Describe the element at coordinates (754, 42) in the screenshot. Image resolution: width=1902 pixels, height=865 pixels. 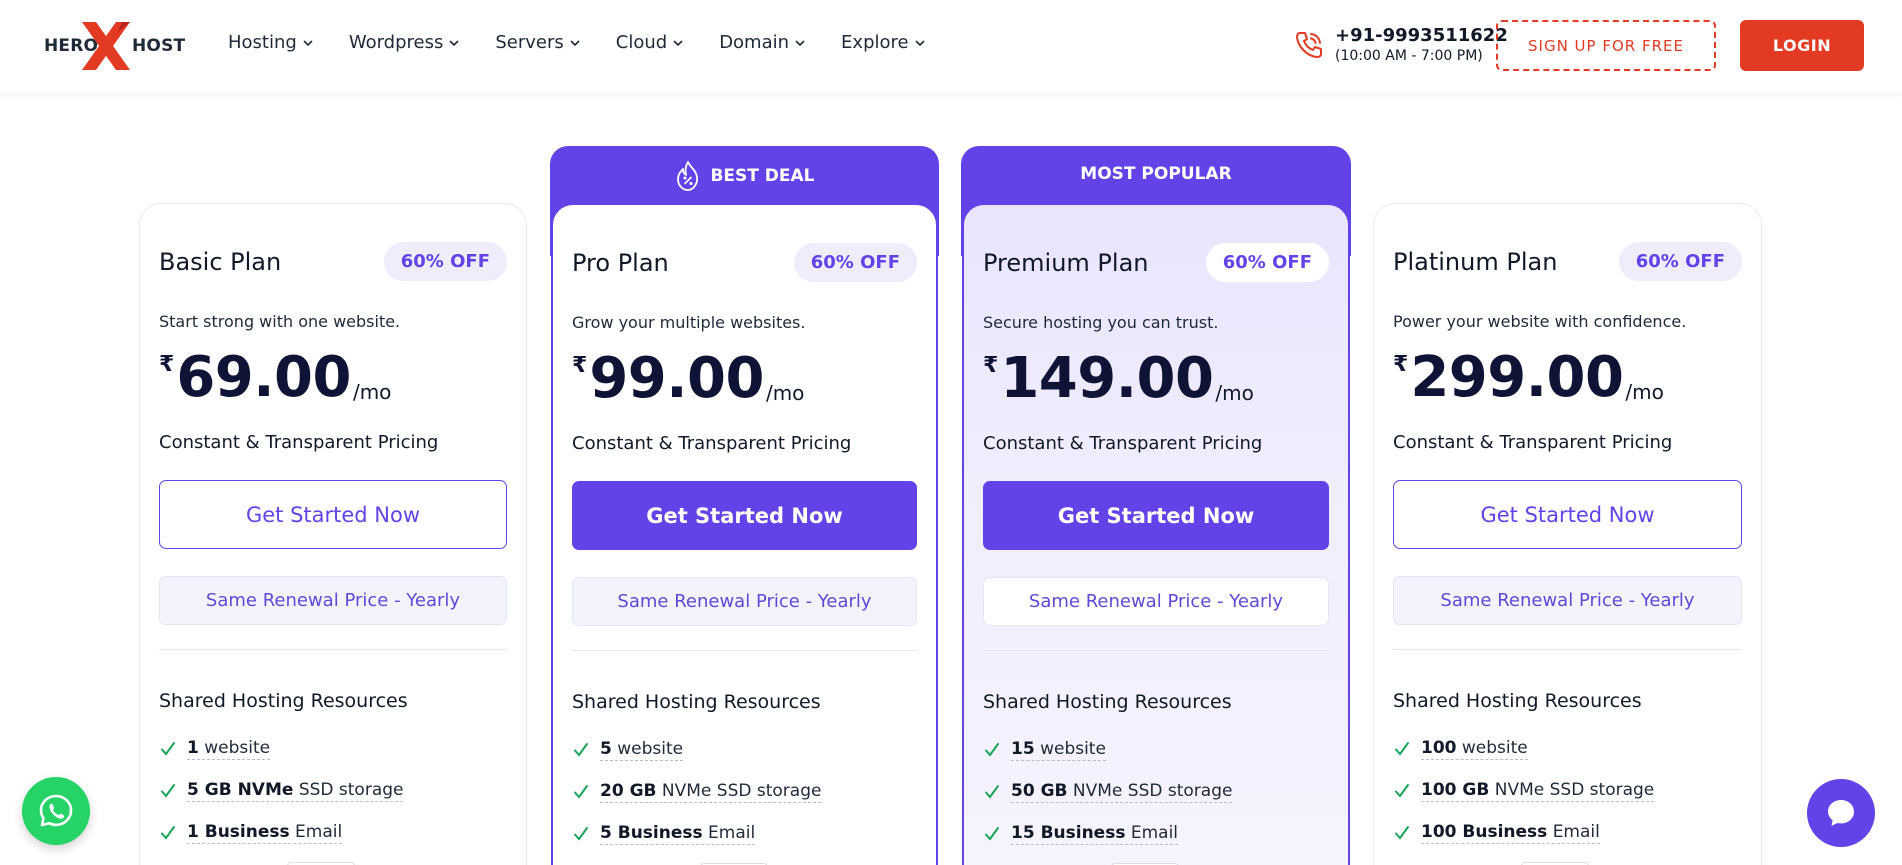
I see `nav-label: Domain` at that location.